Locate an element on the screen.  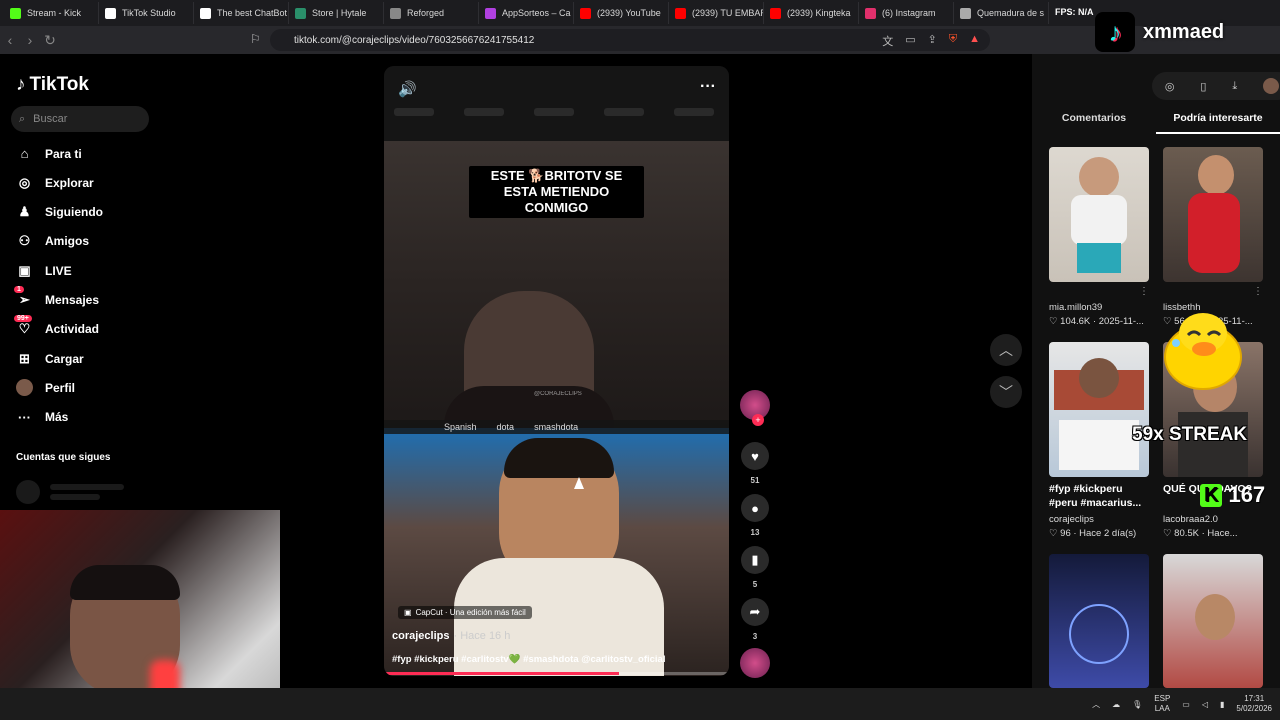
browser-tab: Reforged is located at coordinates (431, 13).